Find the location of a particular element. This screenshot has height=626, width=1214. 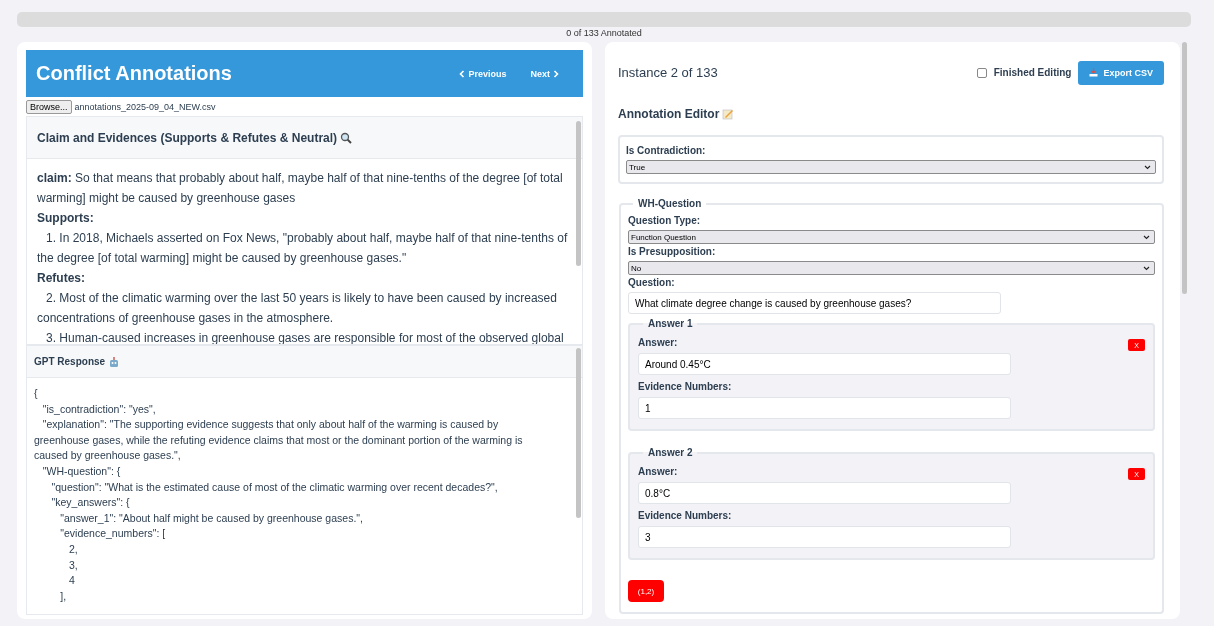

section-heading: Supports: is located at coordinates (66, 218).